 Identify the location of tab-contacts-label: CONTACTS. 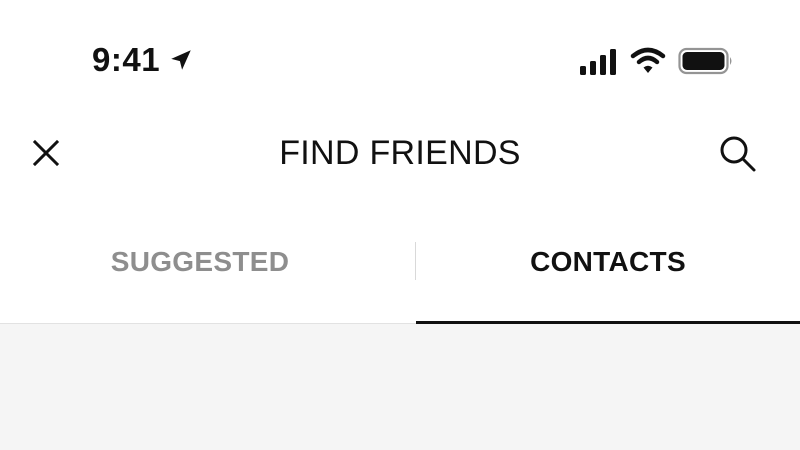
(608, 261).